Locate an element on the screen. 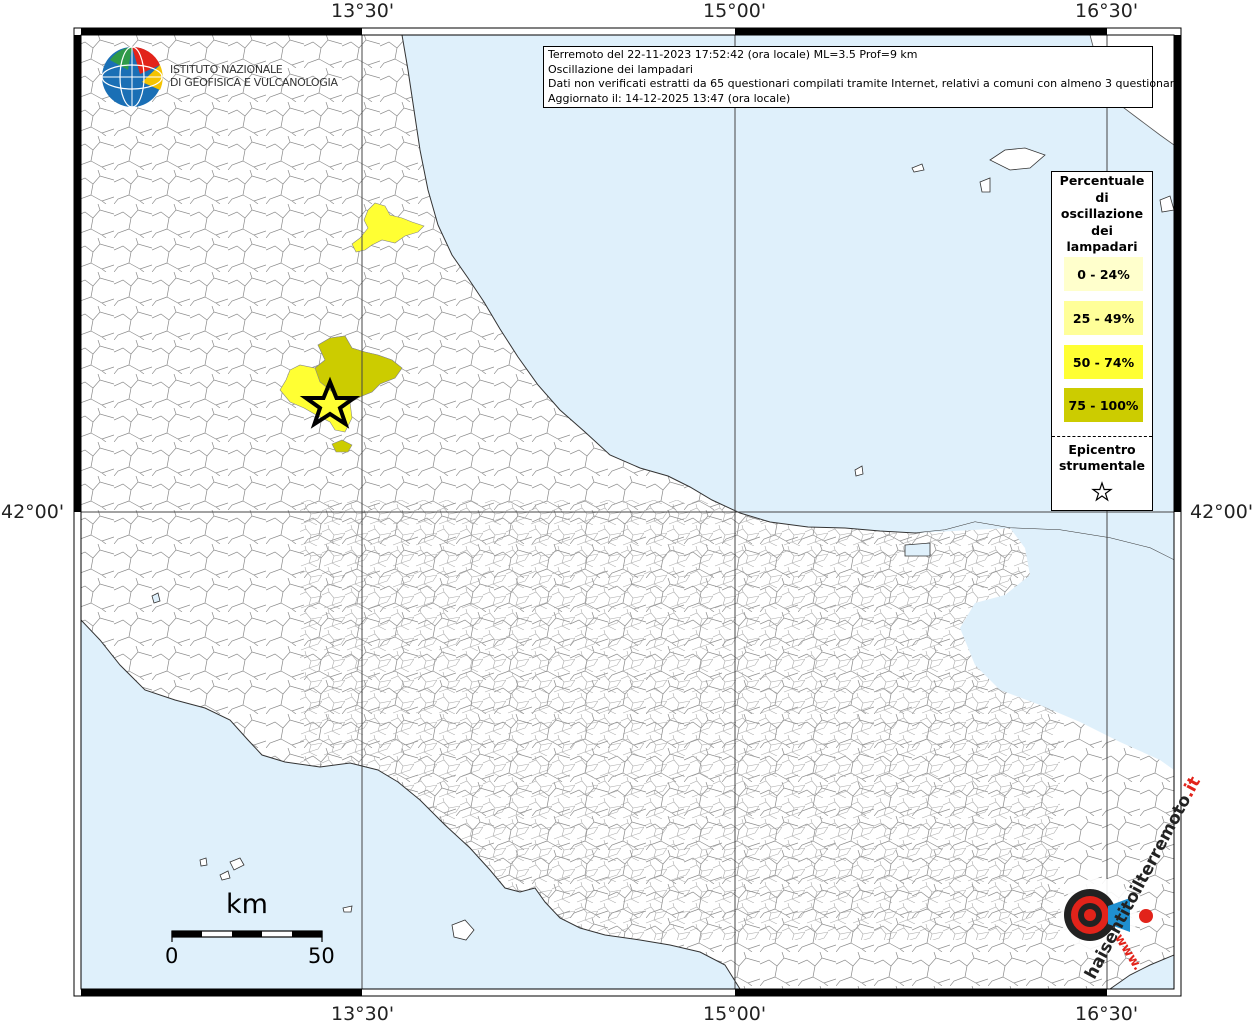  legend-class-25-49: 25 - 49% is located at coordinates (1103, 318).